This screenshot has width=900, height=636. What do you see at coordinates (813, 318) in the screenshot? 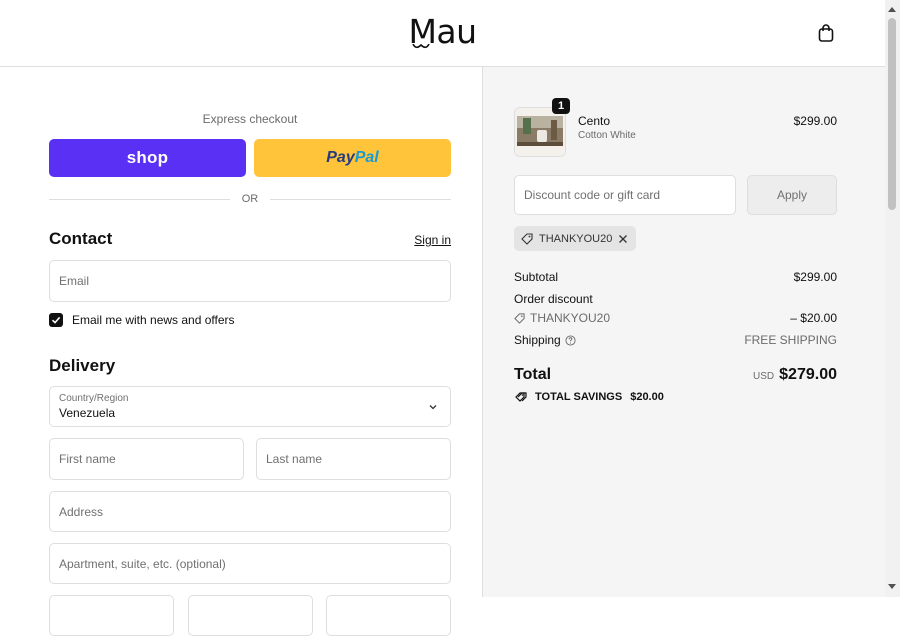
I see `discount-value: – $20.00` at bounding box center [813, 318].